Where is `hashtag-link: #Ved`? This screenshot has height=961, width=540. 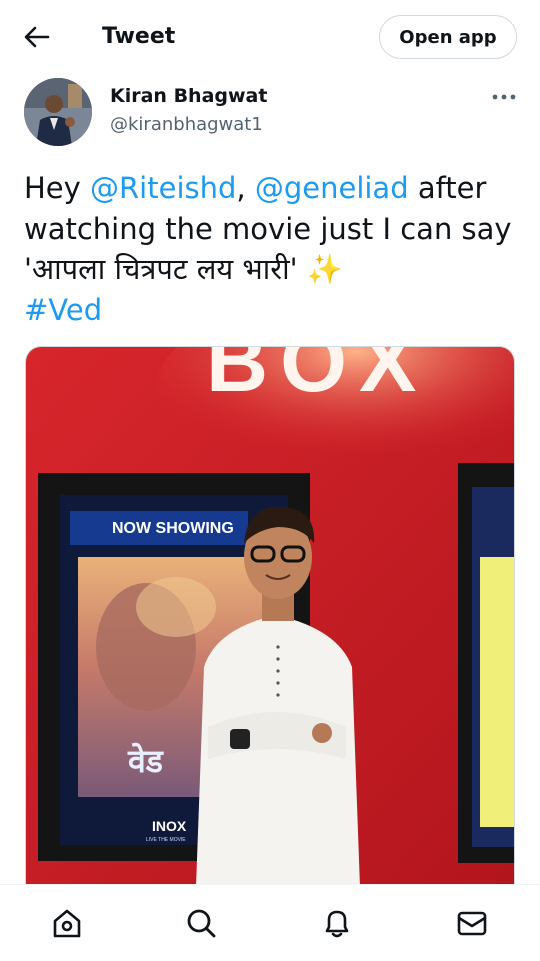
hashtag-link: #Ved is located at coordinates (63, 310).